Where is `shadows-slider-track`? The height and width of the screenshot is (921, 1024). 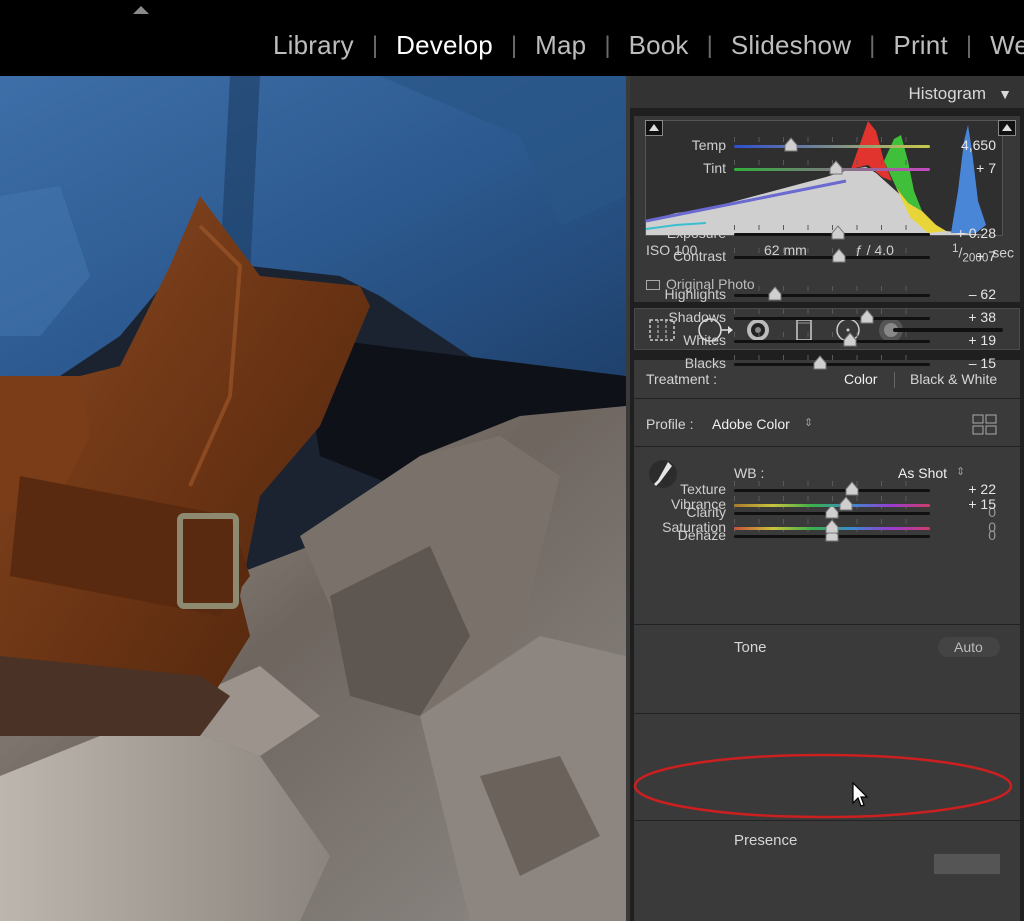
shadows-slider-track is located at coordinates (832, 318).